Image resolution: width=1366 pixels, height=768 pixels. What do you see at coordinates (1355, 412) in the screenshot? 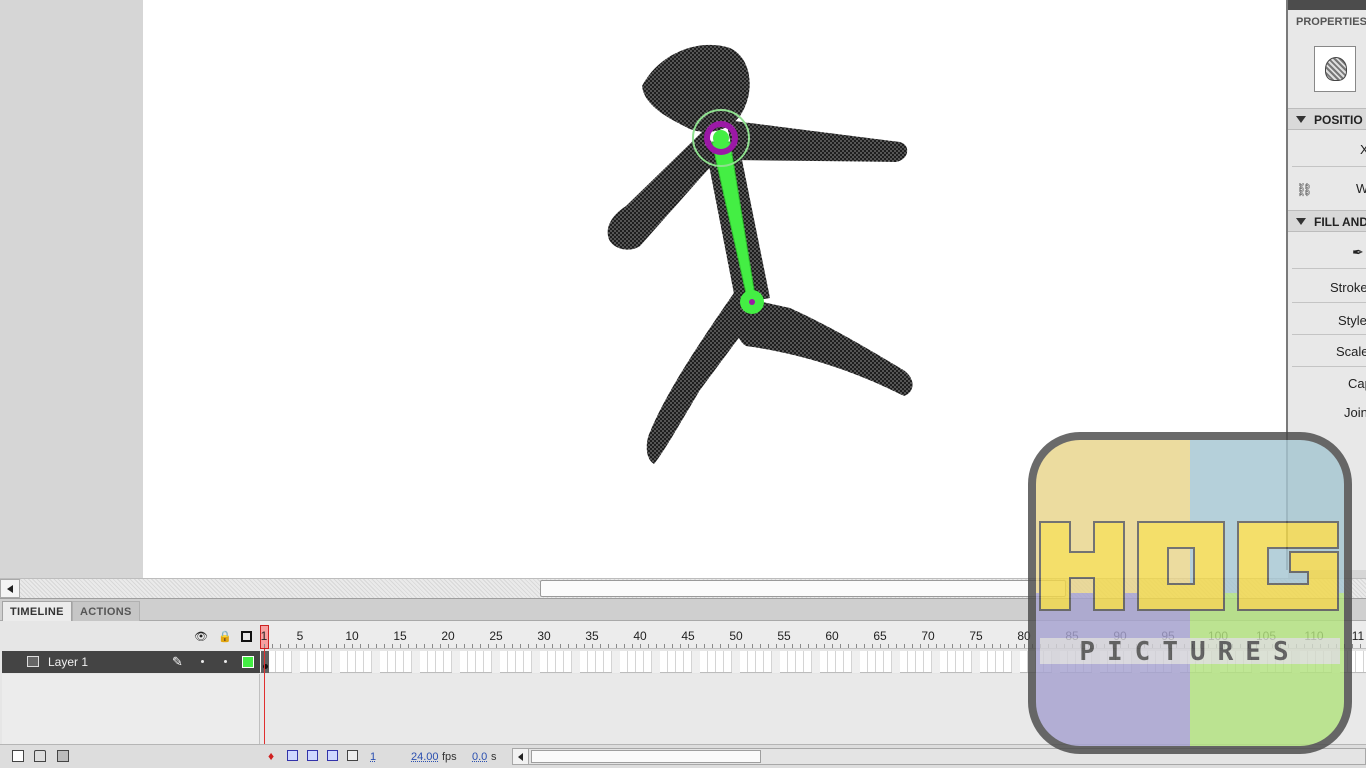
I see `join-label: Join` at bounding box center [1355, 412].